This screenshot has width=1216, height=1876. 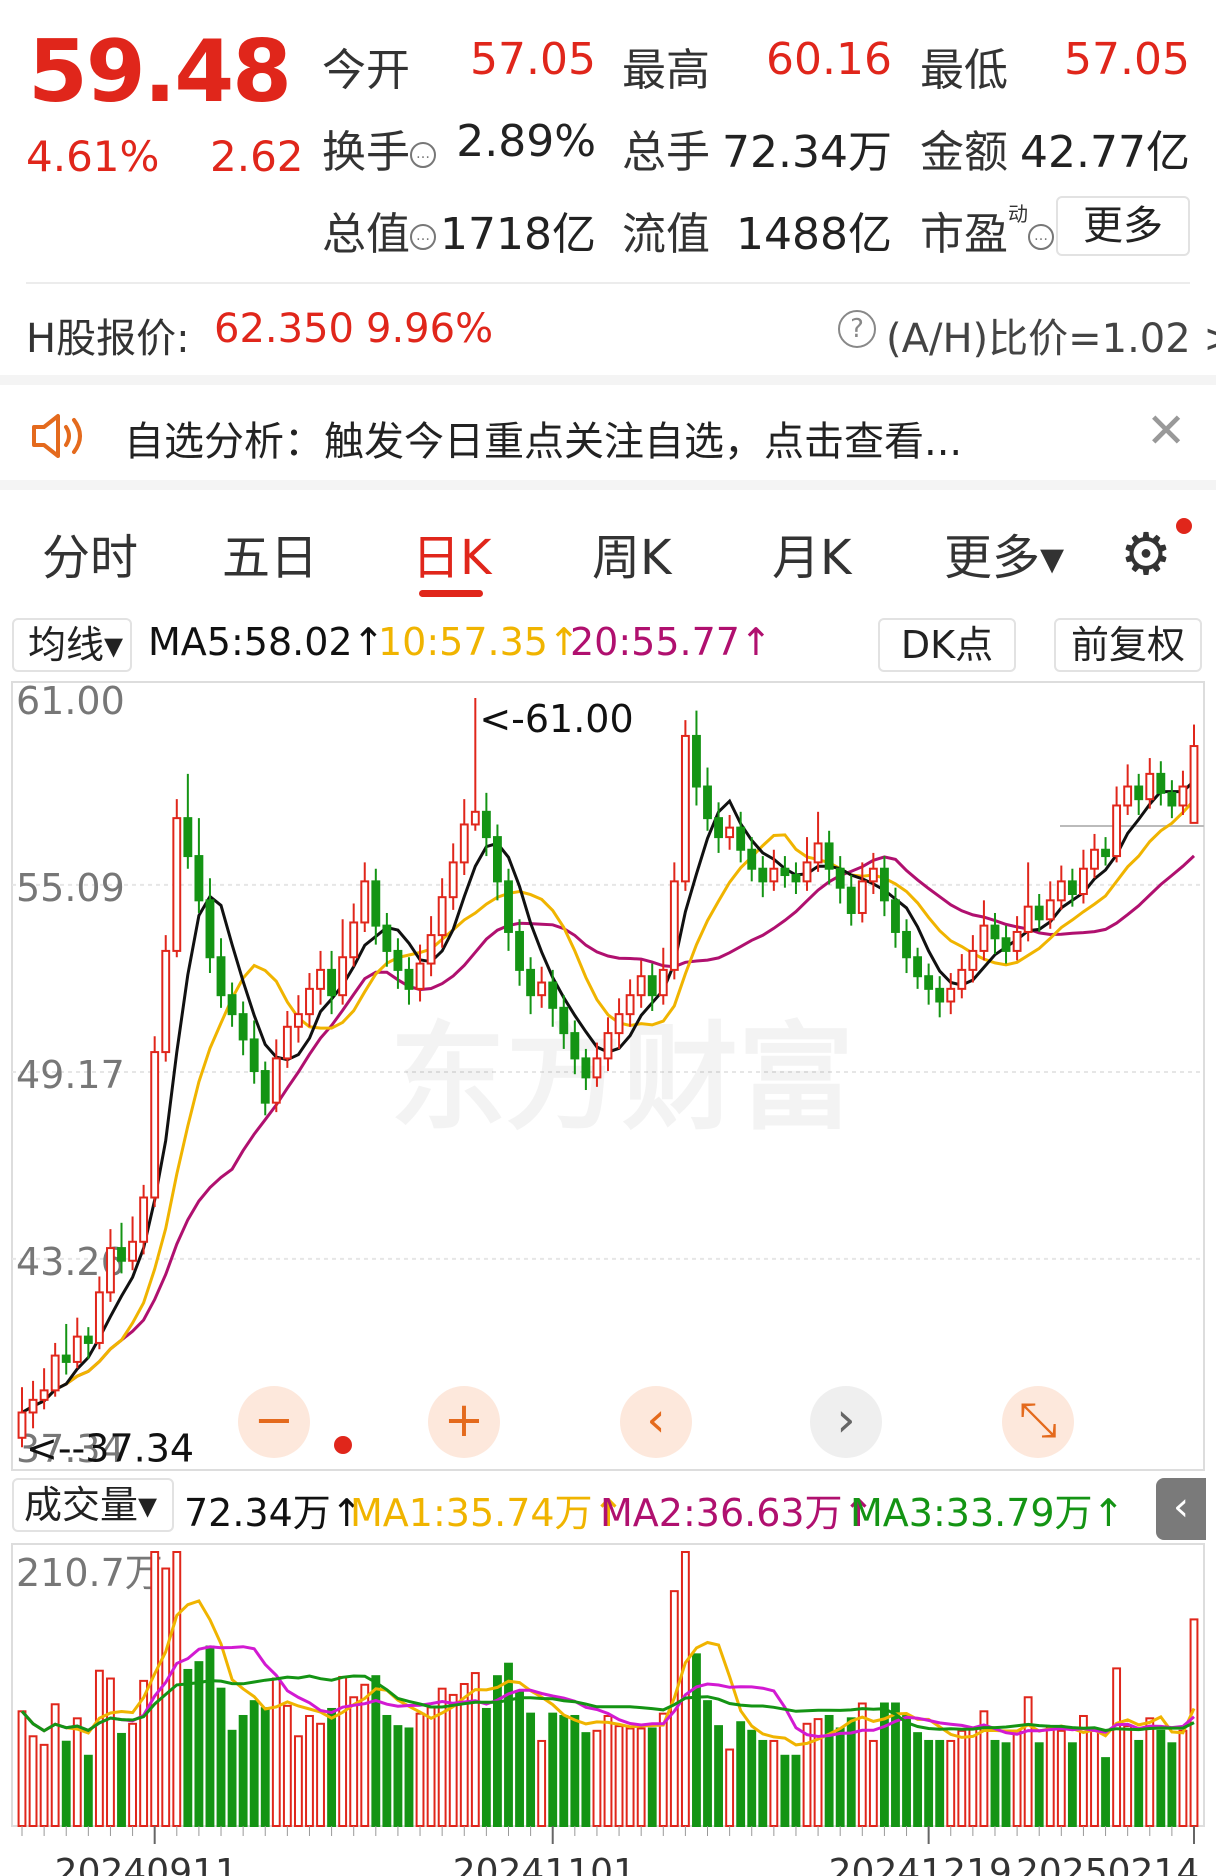 What do you see at coordinates (274, 1422) in the screenshot?
I see `zoom-out-button: −` at bounding box center [274, 1422].